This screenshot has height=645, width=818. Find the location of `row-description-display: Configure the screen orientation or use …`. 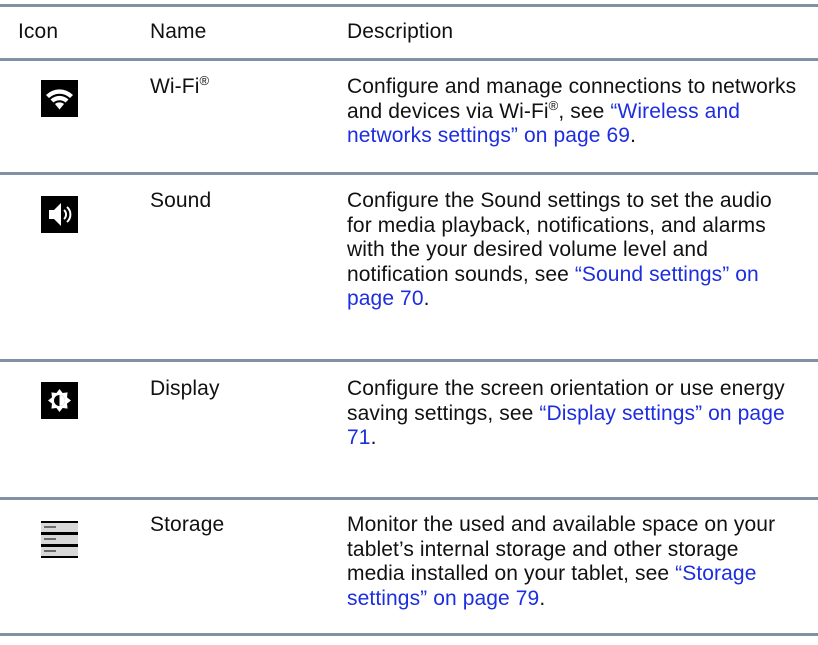

row-description-display: Configure the screen orientation or use … is located at coordinates (574, 414).